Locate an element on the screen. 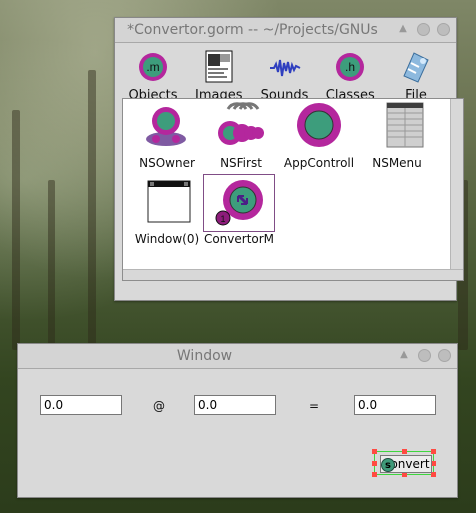 The height and width of the screenshot is (513, 476). convert-button-selection: onvert s is located at coordinates (404, 463).